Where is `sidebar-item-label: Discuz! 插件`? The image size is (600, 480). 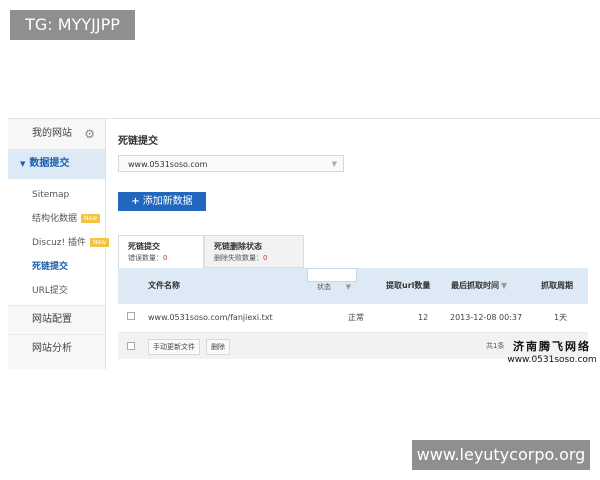 sidebar-item-label: Discuz! 插件 is located at coordinates (59, 243).